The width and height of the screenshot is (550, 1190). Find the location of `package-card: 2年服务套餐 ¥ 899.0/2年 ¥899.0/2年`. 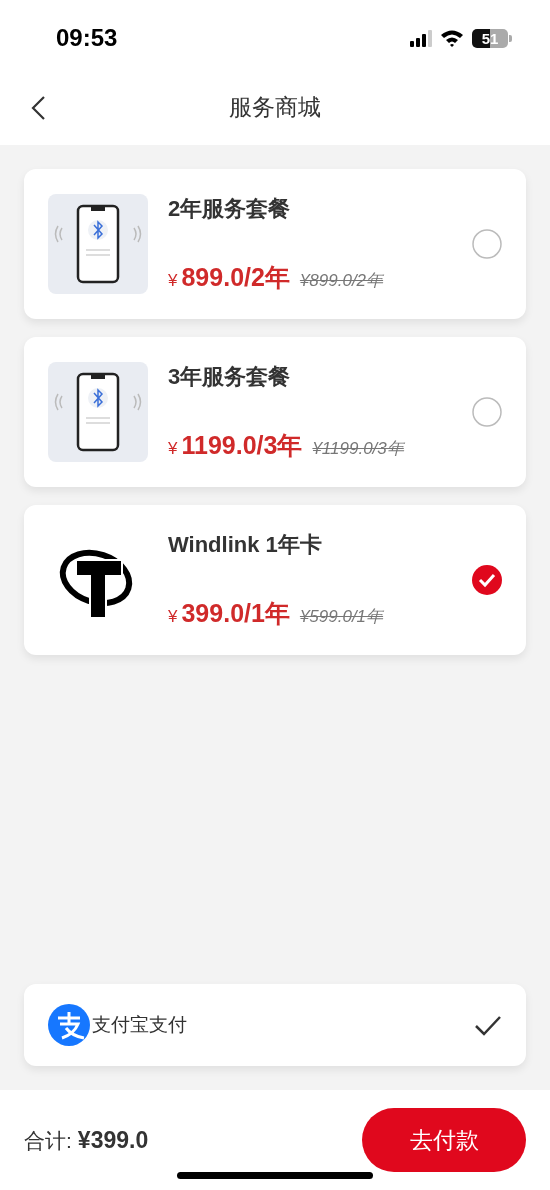

package-card: 2年服务套餐 ¥ 899.0/2年 ¥899.0/2年 is located at coordinates (275, 244).